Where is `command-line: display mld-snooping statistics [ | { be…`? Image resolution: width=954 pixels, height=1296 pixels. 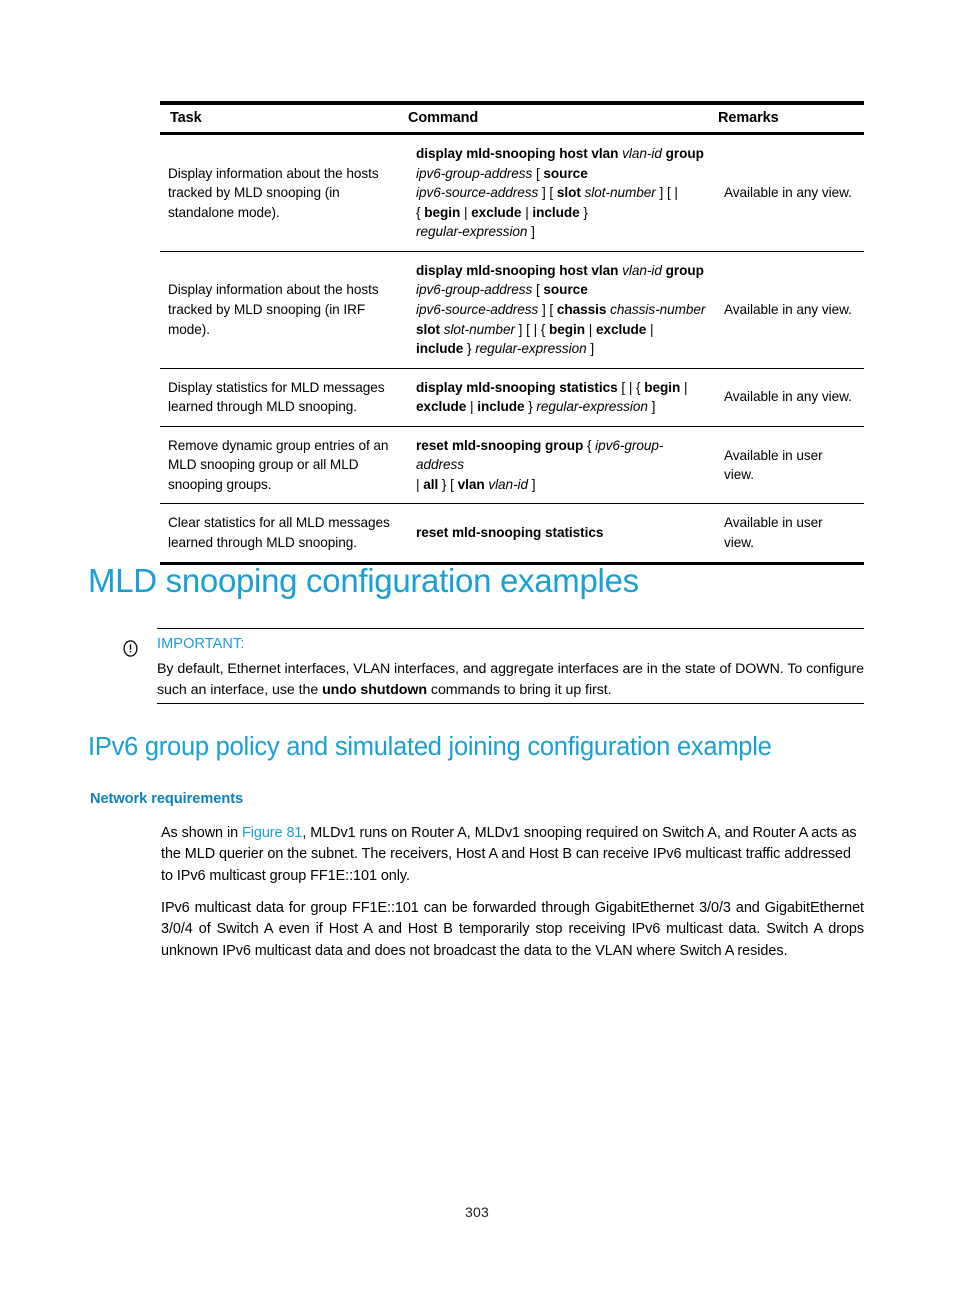
command-line: display mld-snooping statistics [ | { be… is located at coordinates (562, 388).